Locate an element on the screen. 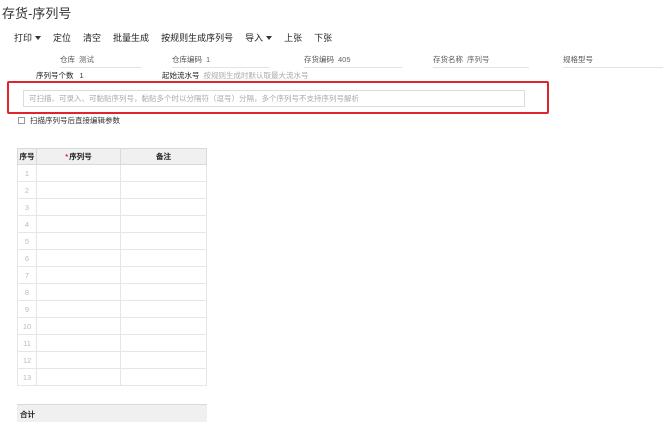 This screenshot has height=424, width=669. table-row: 1 is located at coordinates (112, 173).